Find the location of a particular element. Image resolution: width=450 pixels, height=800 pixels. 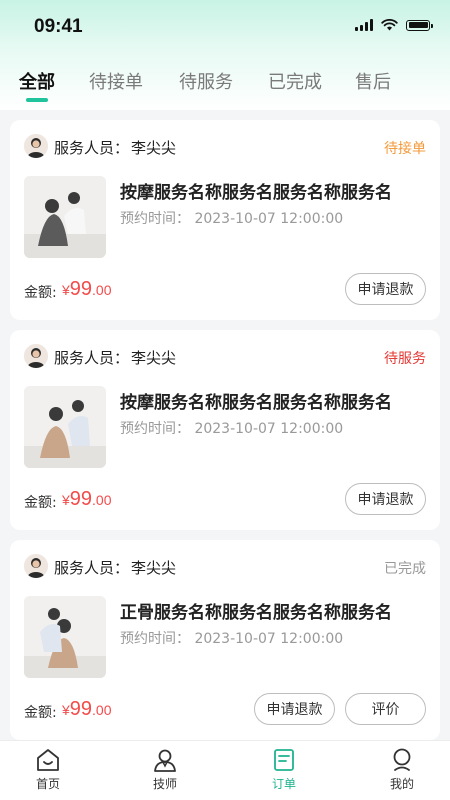

technician-icon is located at coordinates (165, 760).